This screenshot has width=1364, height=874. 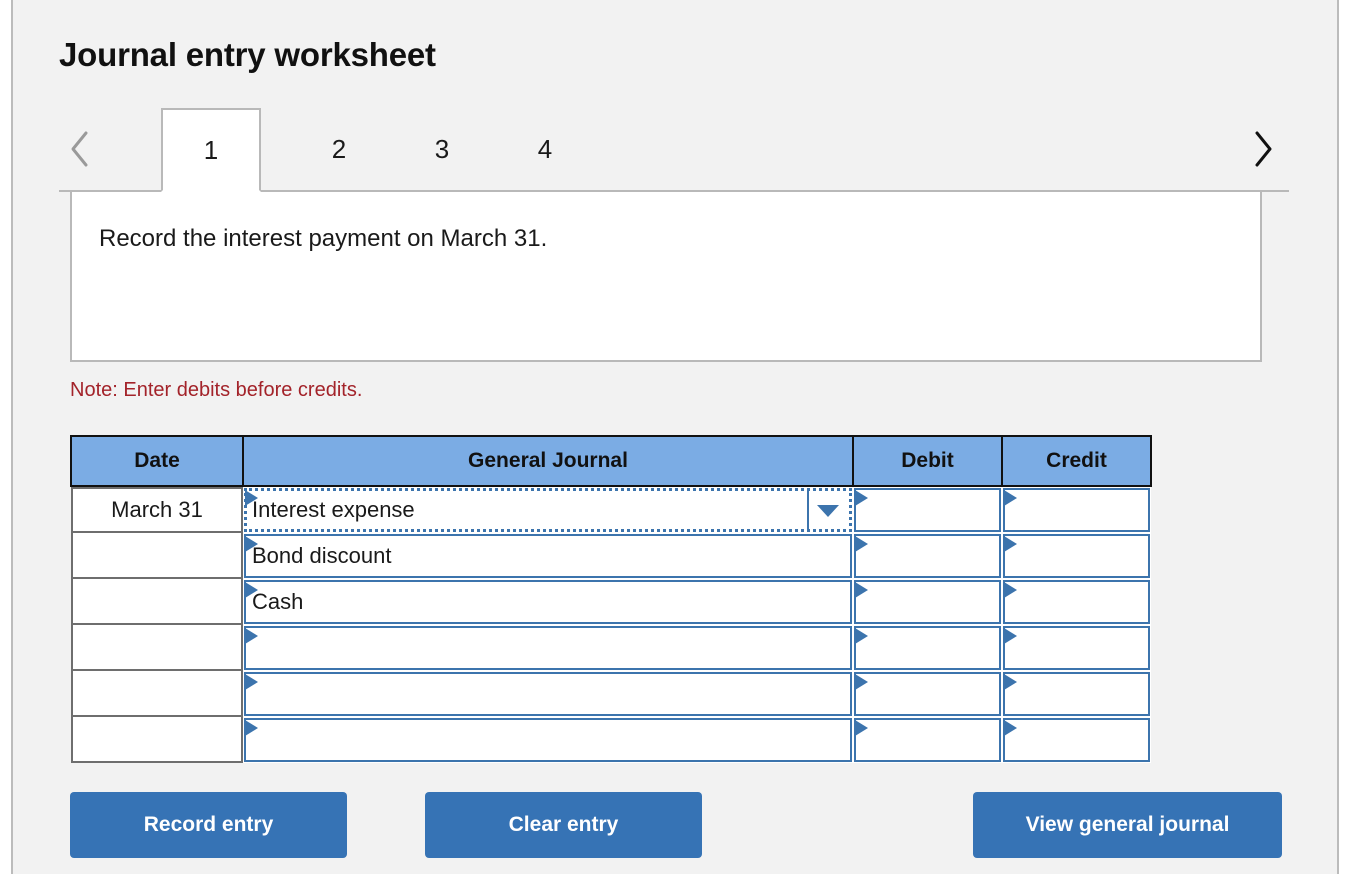 I want to click on account-cell: Bond discount, so click(x=548, y=556).